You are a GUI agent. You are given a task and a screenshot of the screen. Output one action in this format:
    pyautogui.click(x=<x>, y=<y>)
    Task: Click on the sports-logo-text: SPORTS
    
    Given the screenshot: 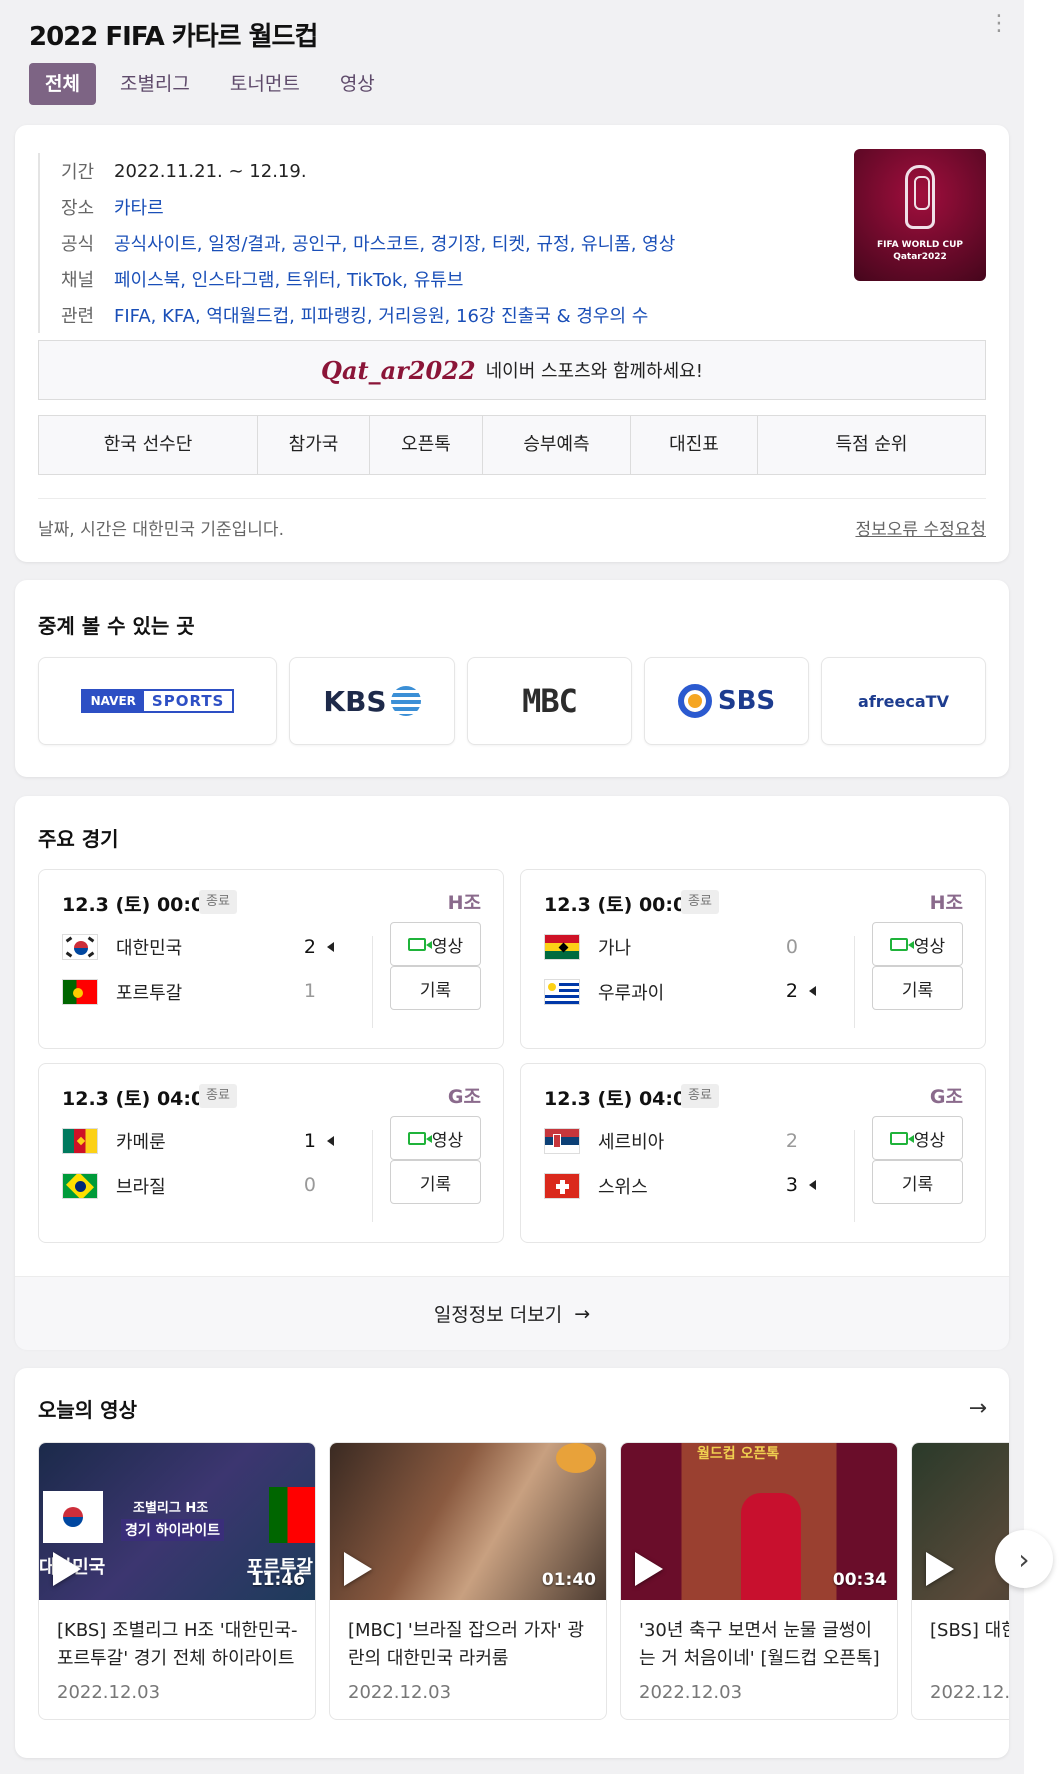 What is the action you would take?
    pyautogui.click(x=188, y=701)
    